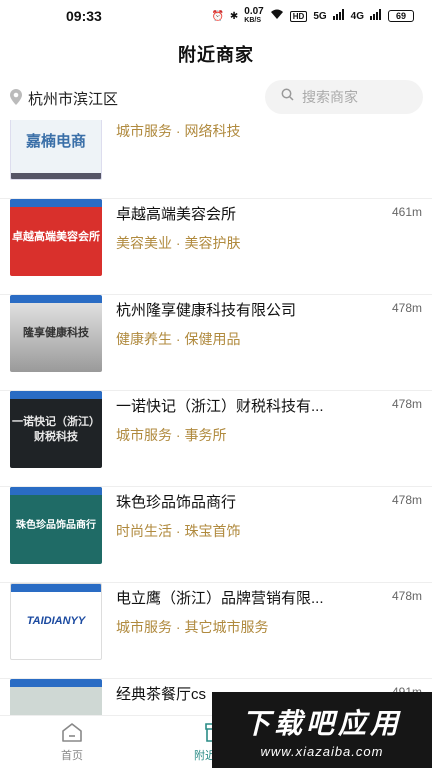 The height and width of the screenshot is (769, 432). I want to click on status-time: 09:33, so click(84, 16).